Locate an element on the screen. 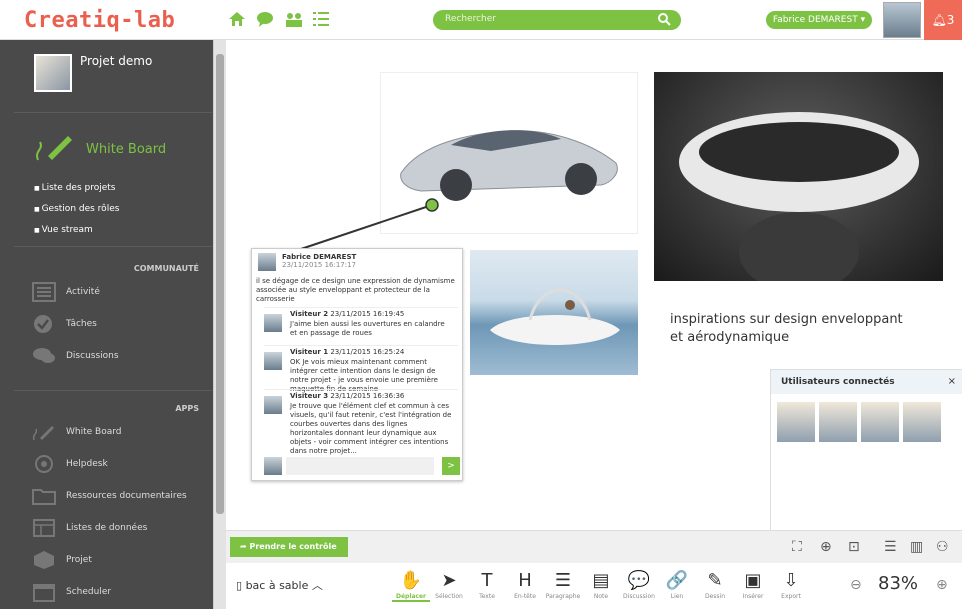 The height and width of the screenshot is (610, 962). zoom-in-icon: ⊕ is located at coordinates (942, 585).